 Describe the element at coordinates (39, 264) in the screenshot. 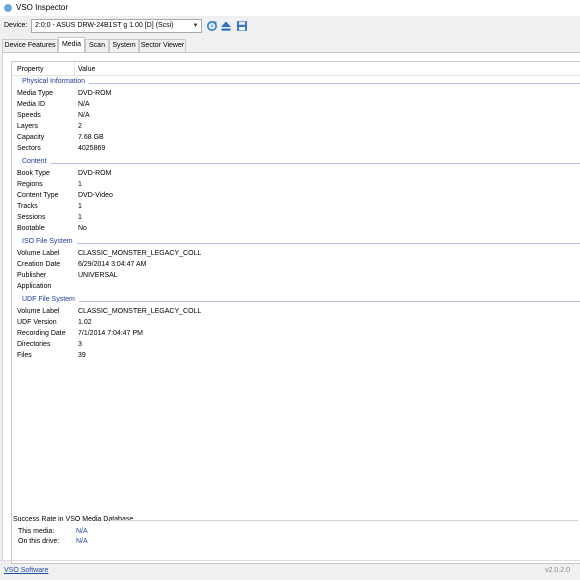

I see `property-name: Creation Date` at that location.